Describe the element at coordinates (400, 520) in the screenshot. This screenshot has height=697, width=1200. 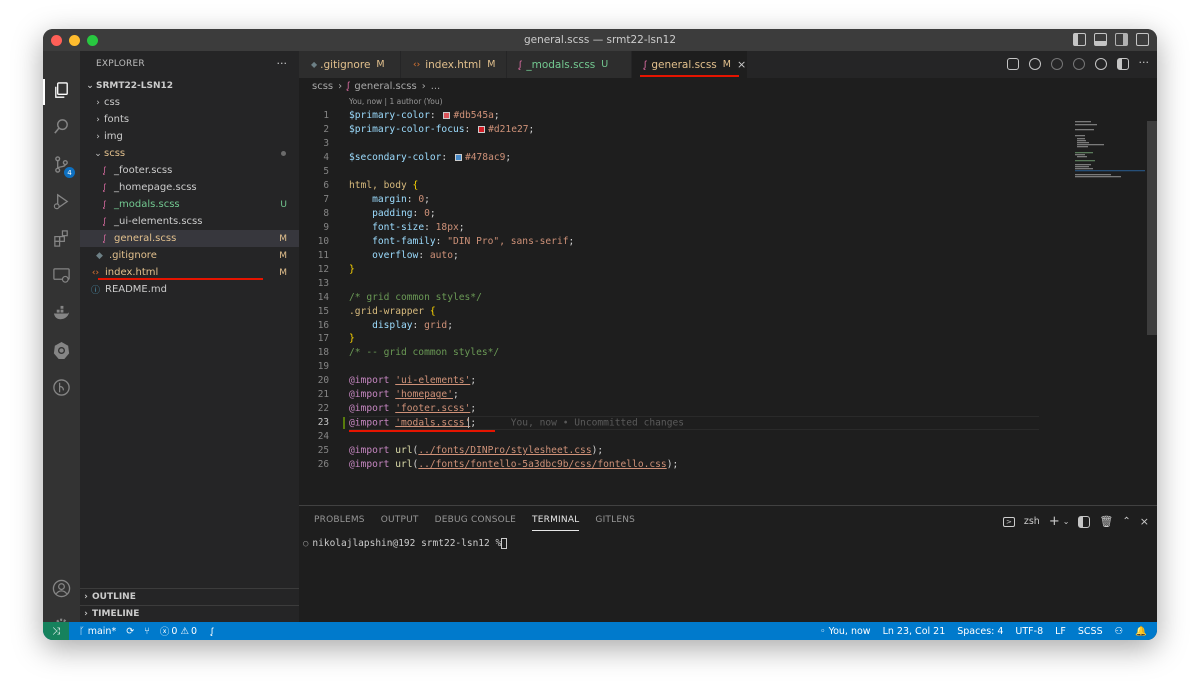
I see `tab-output: OUTPUT` at that location.